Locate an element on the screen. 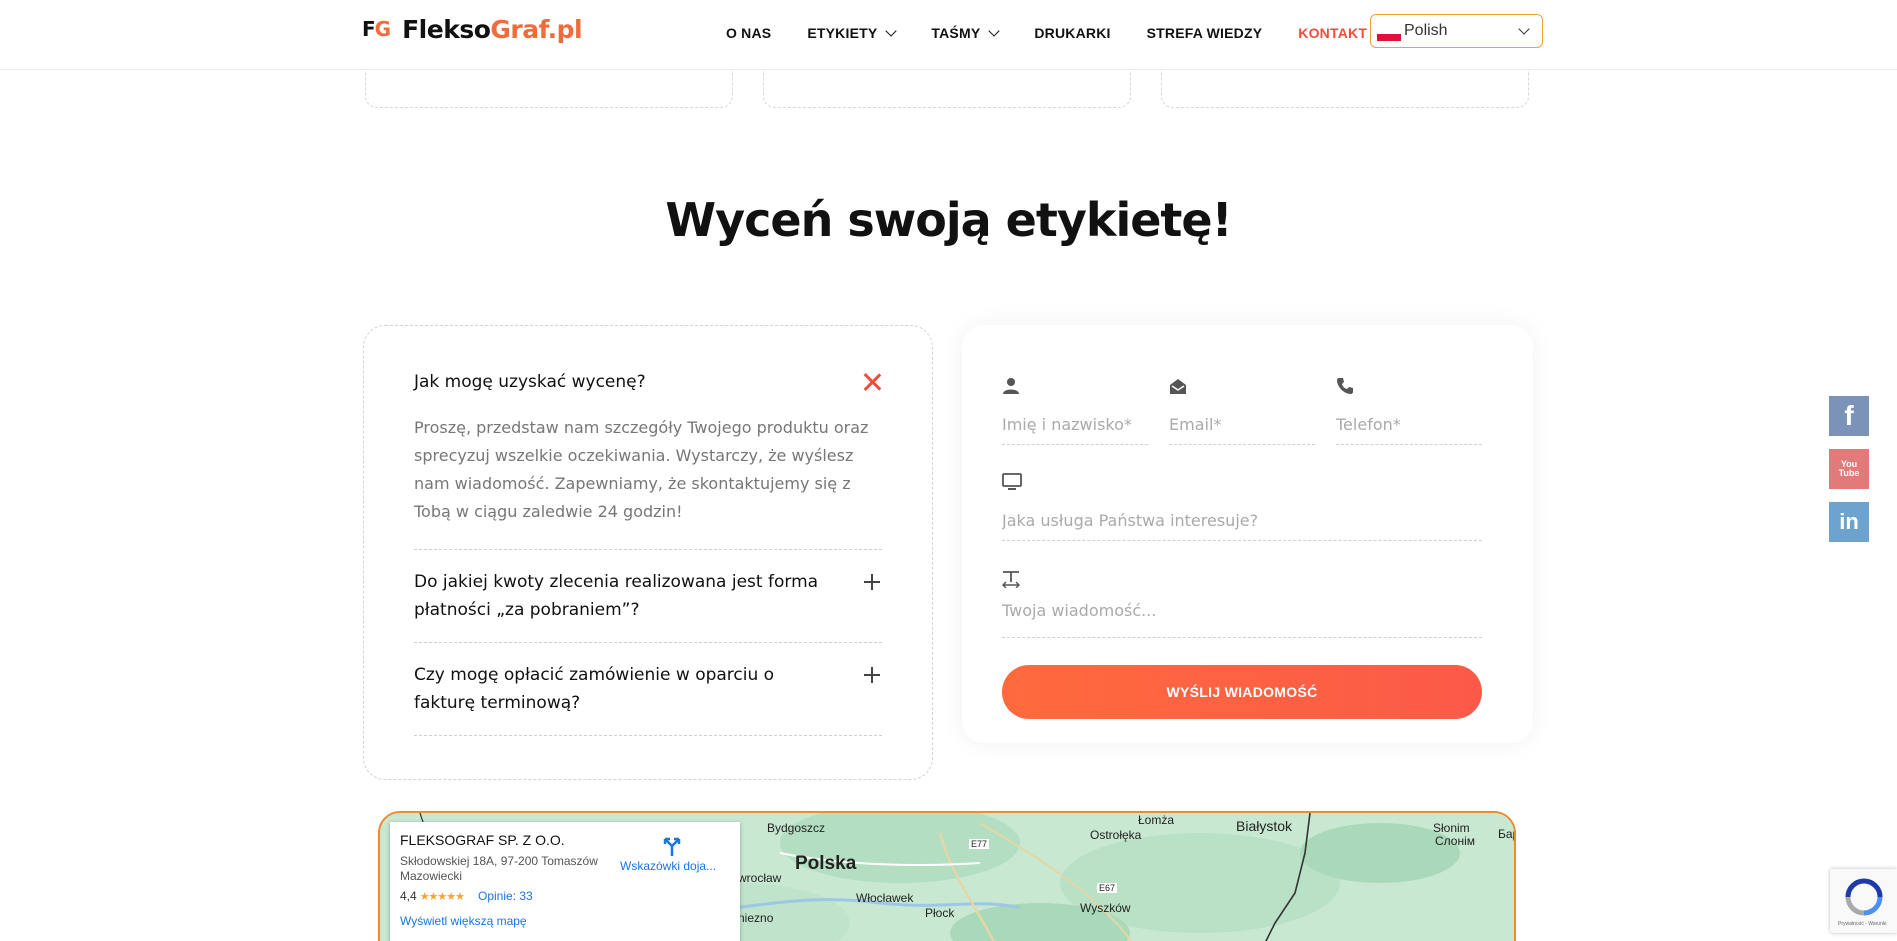 The image size is (1897, 941). map-label-city: Płock is located at coordinates (940, 913).